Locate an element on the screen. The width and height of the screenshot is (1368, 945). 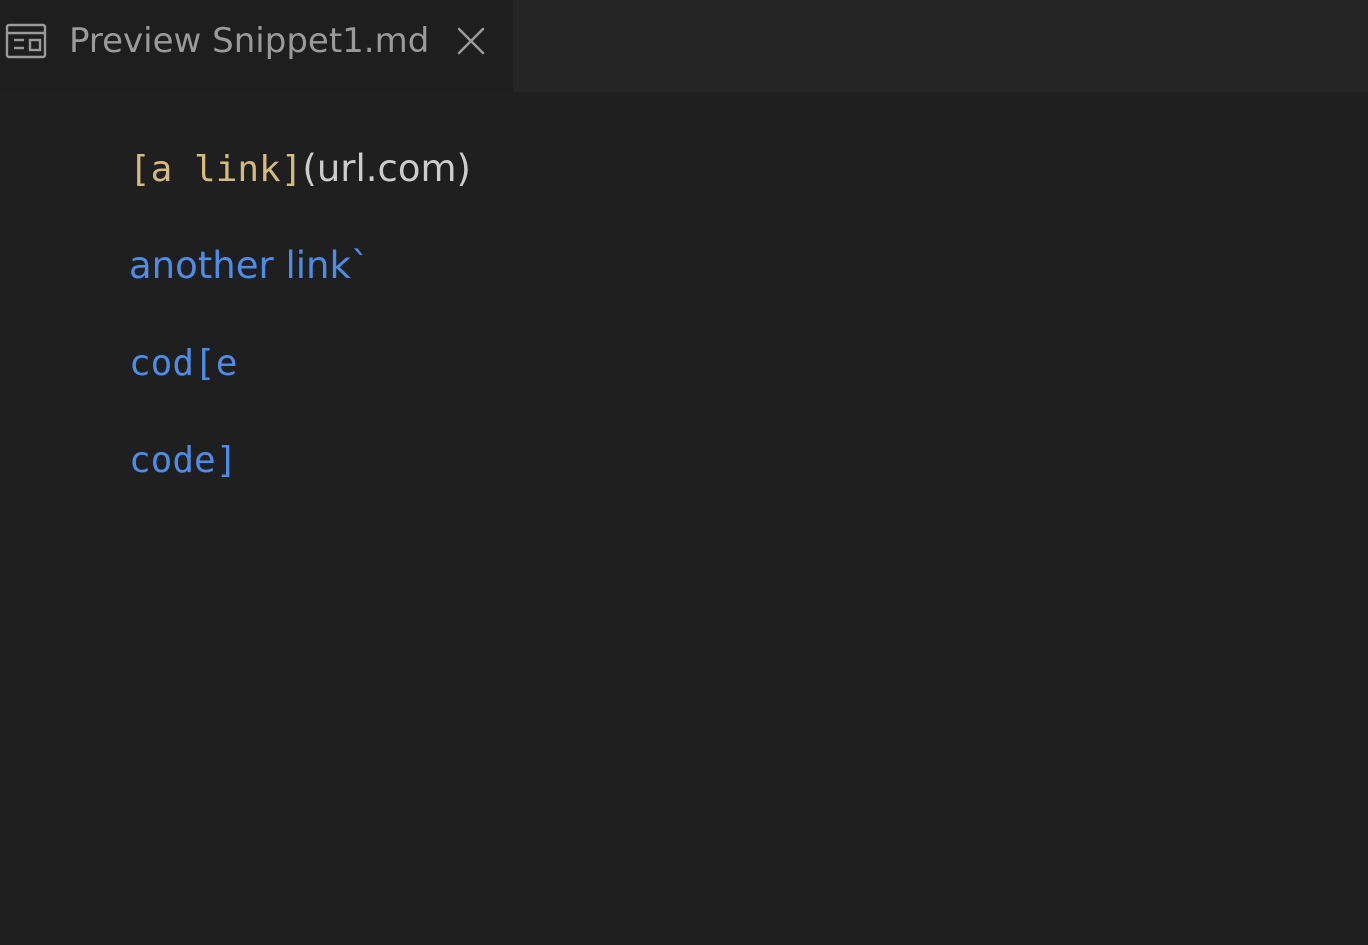
preview-line-4: code] is located at coordinates (183, 460).